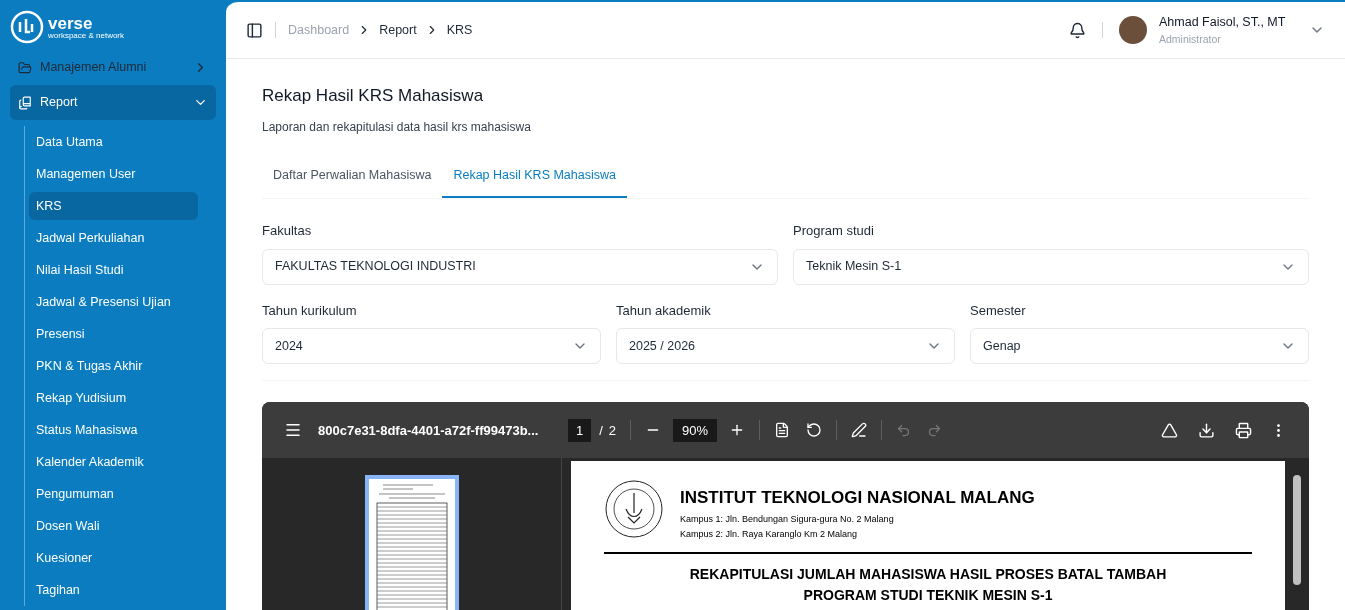 The image size is (1345, 610). What do you see at coordinates (859, 430) in the screenshot?
I see `draw-icon` at bounding box center [859, 430].